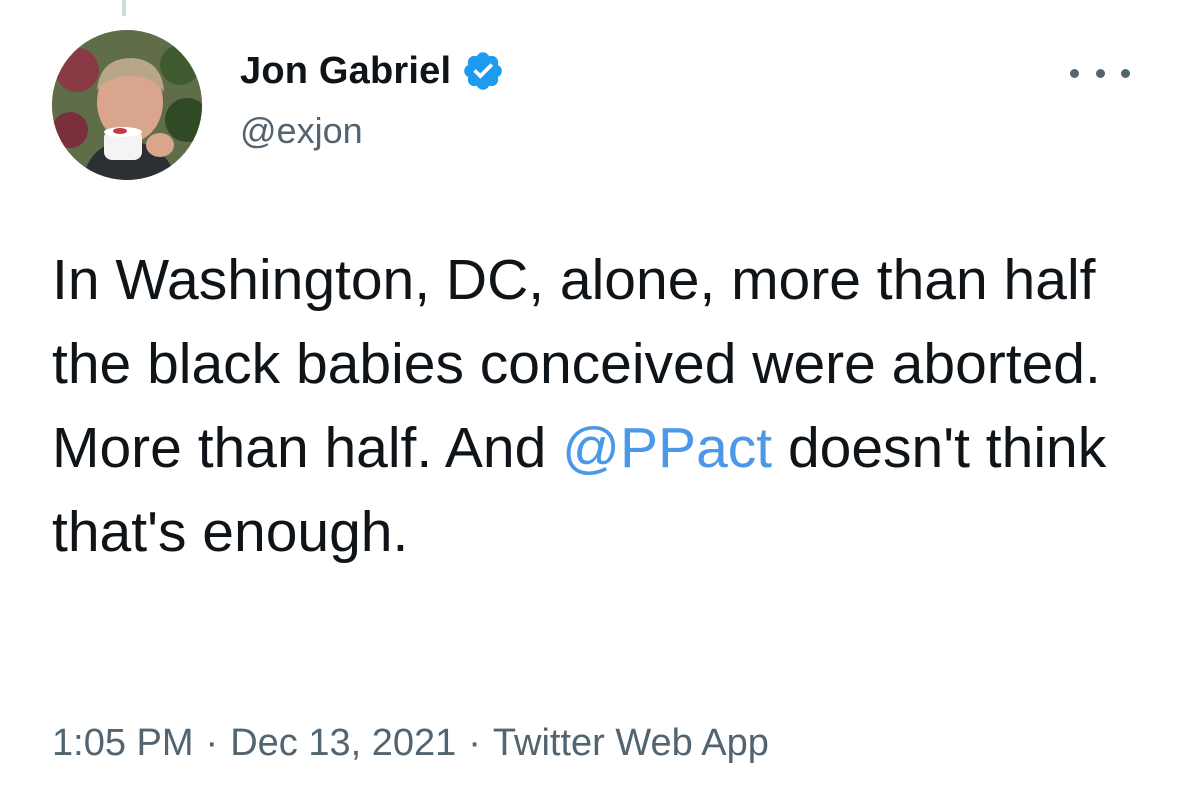 This screenshot has height=800, width=1179. What do you see at coordinates (123, 743) in the screenshot?
I see `tweet-time: 1:05 PM` at bounding box center [123, 743].